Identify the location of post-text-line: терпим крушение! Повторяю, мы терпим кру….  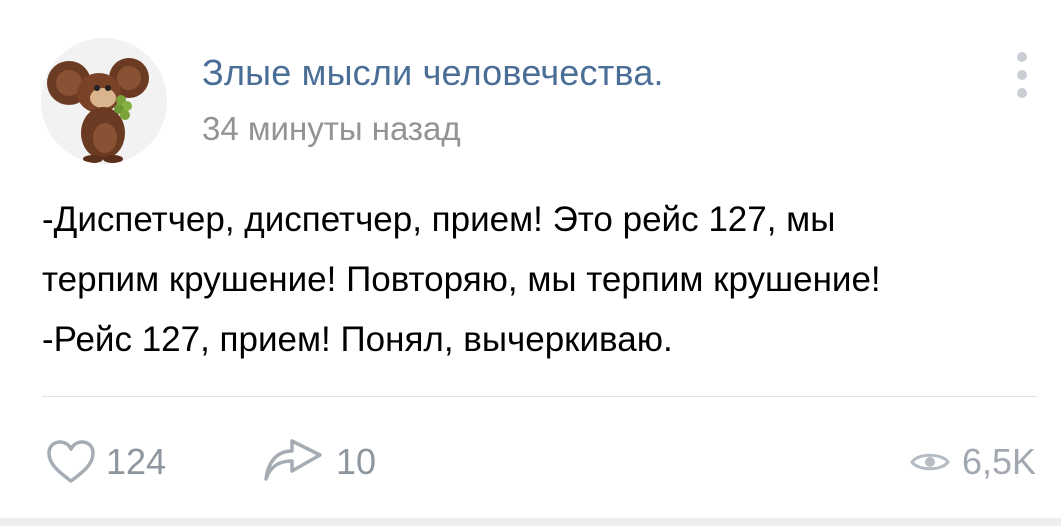
(461, 279).